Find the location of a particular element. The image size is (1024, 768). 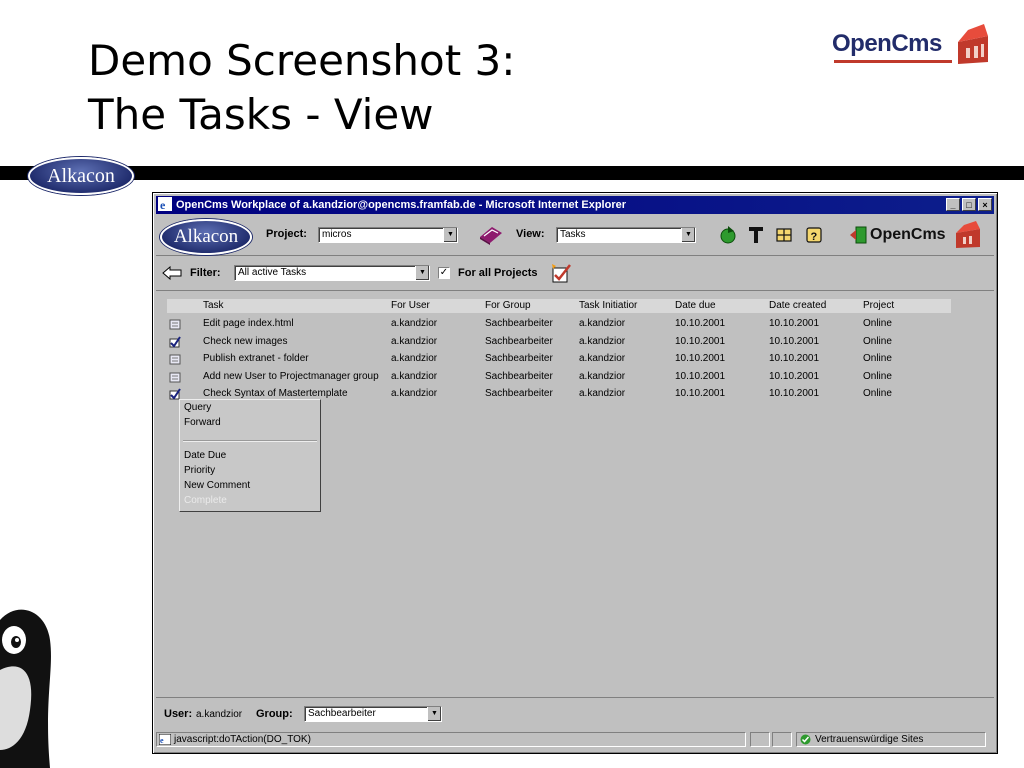

close-button: × is located at coordinates (985, 204).